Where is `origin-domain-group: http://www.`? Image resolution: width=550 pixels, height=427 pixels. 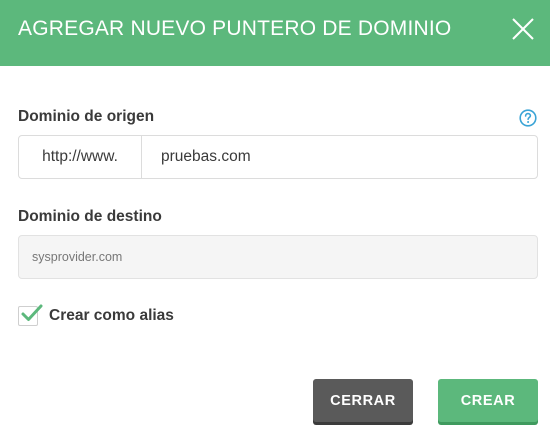
origin-domain-group: http://www. is located at coordinates (278, 157).